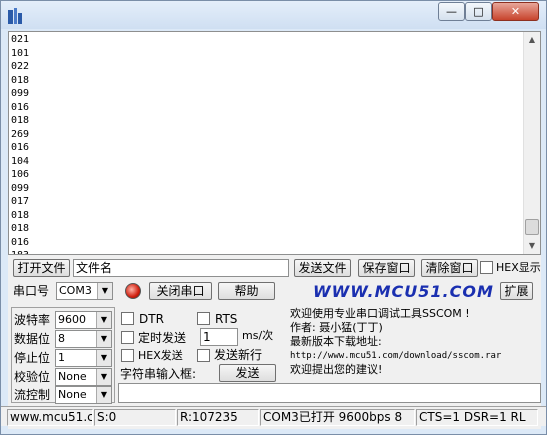 The height and width of the screenshot is (435, 547). Describe the element at coordinates (478, 11) in the screenshot. I see `maximize-button: □` at that location.